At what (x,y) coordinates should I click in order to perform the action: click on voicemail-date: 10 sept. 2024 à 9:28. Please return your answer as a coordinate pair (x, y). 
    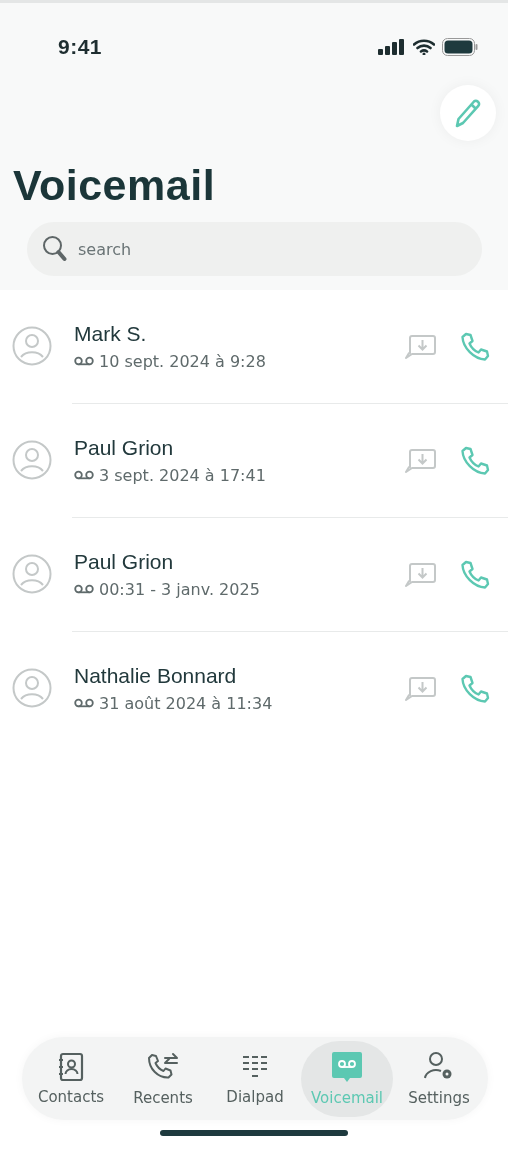
    Looking at the image, I should click on (182, 361).